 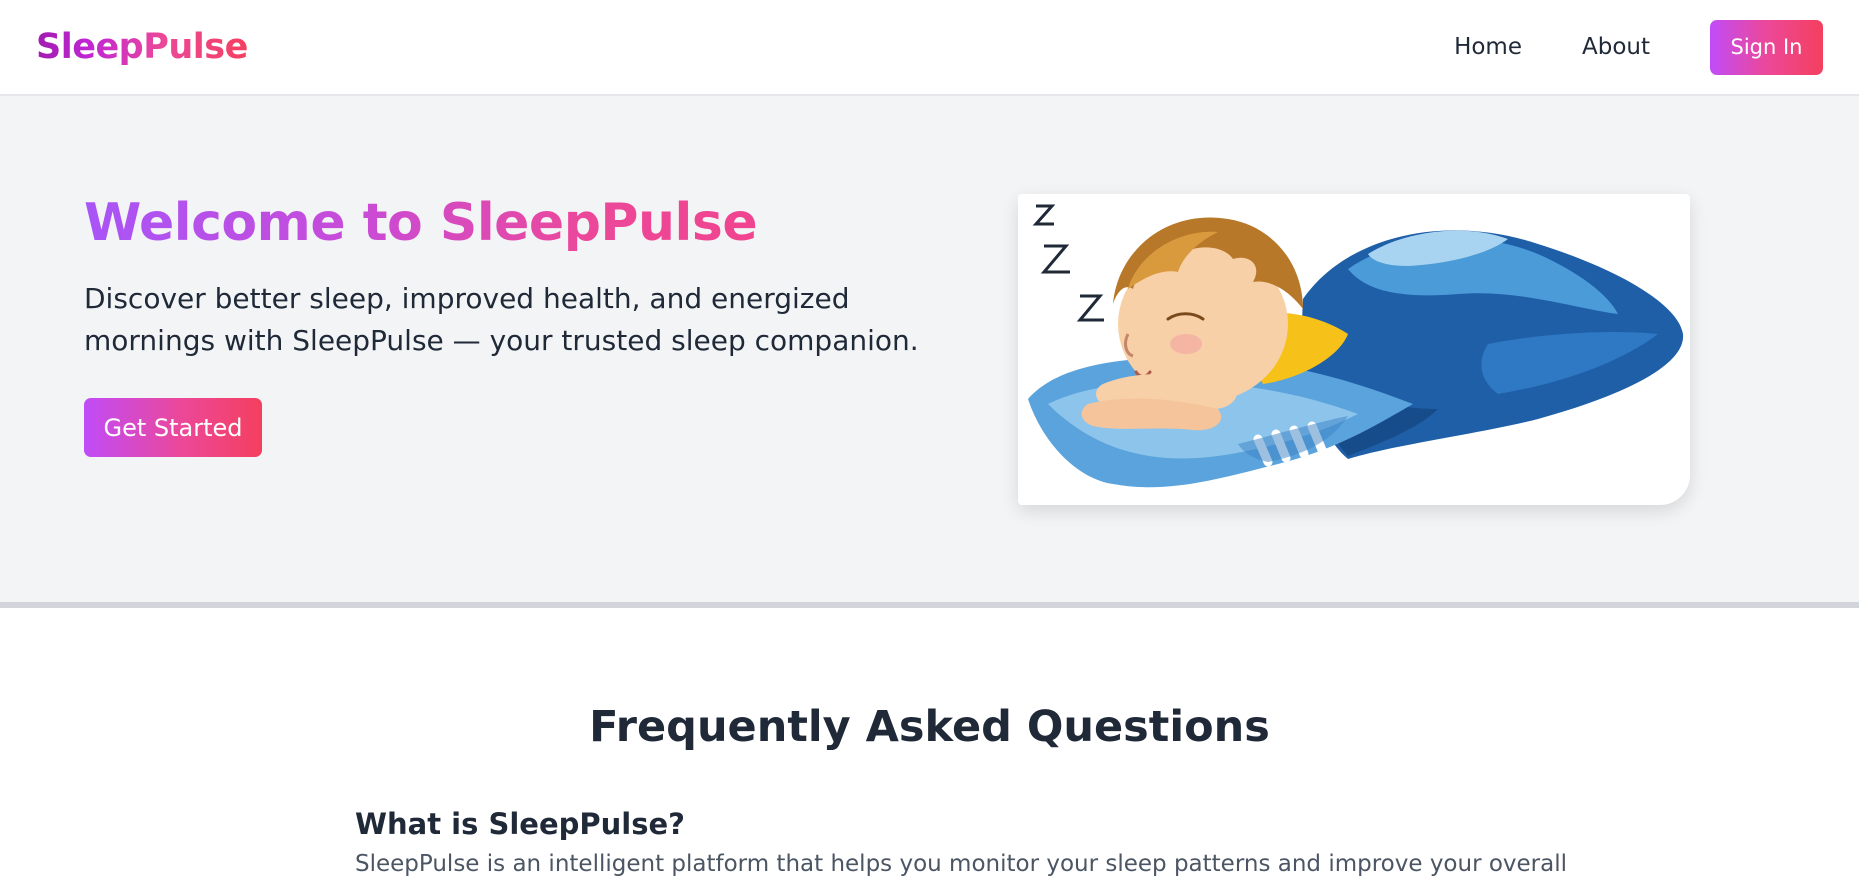 What do you see at coordinates (520, 824) in the screenshot?
I see `faq-question: What is SleepPulse?` at bounding box center [520, 824].